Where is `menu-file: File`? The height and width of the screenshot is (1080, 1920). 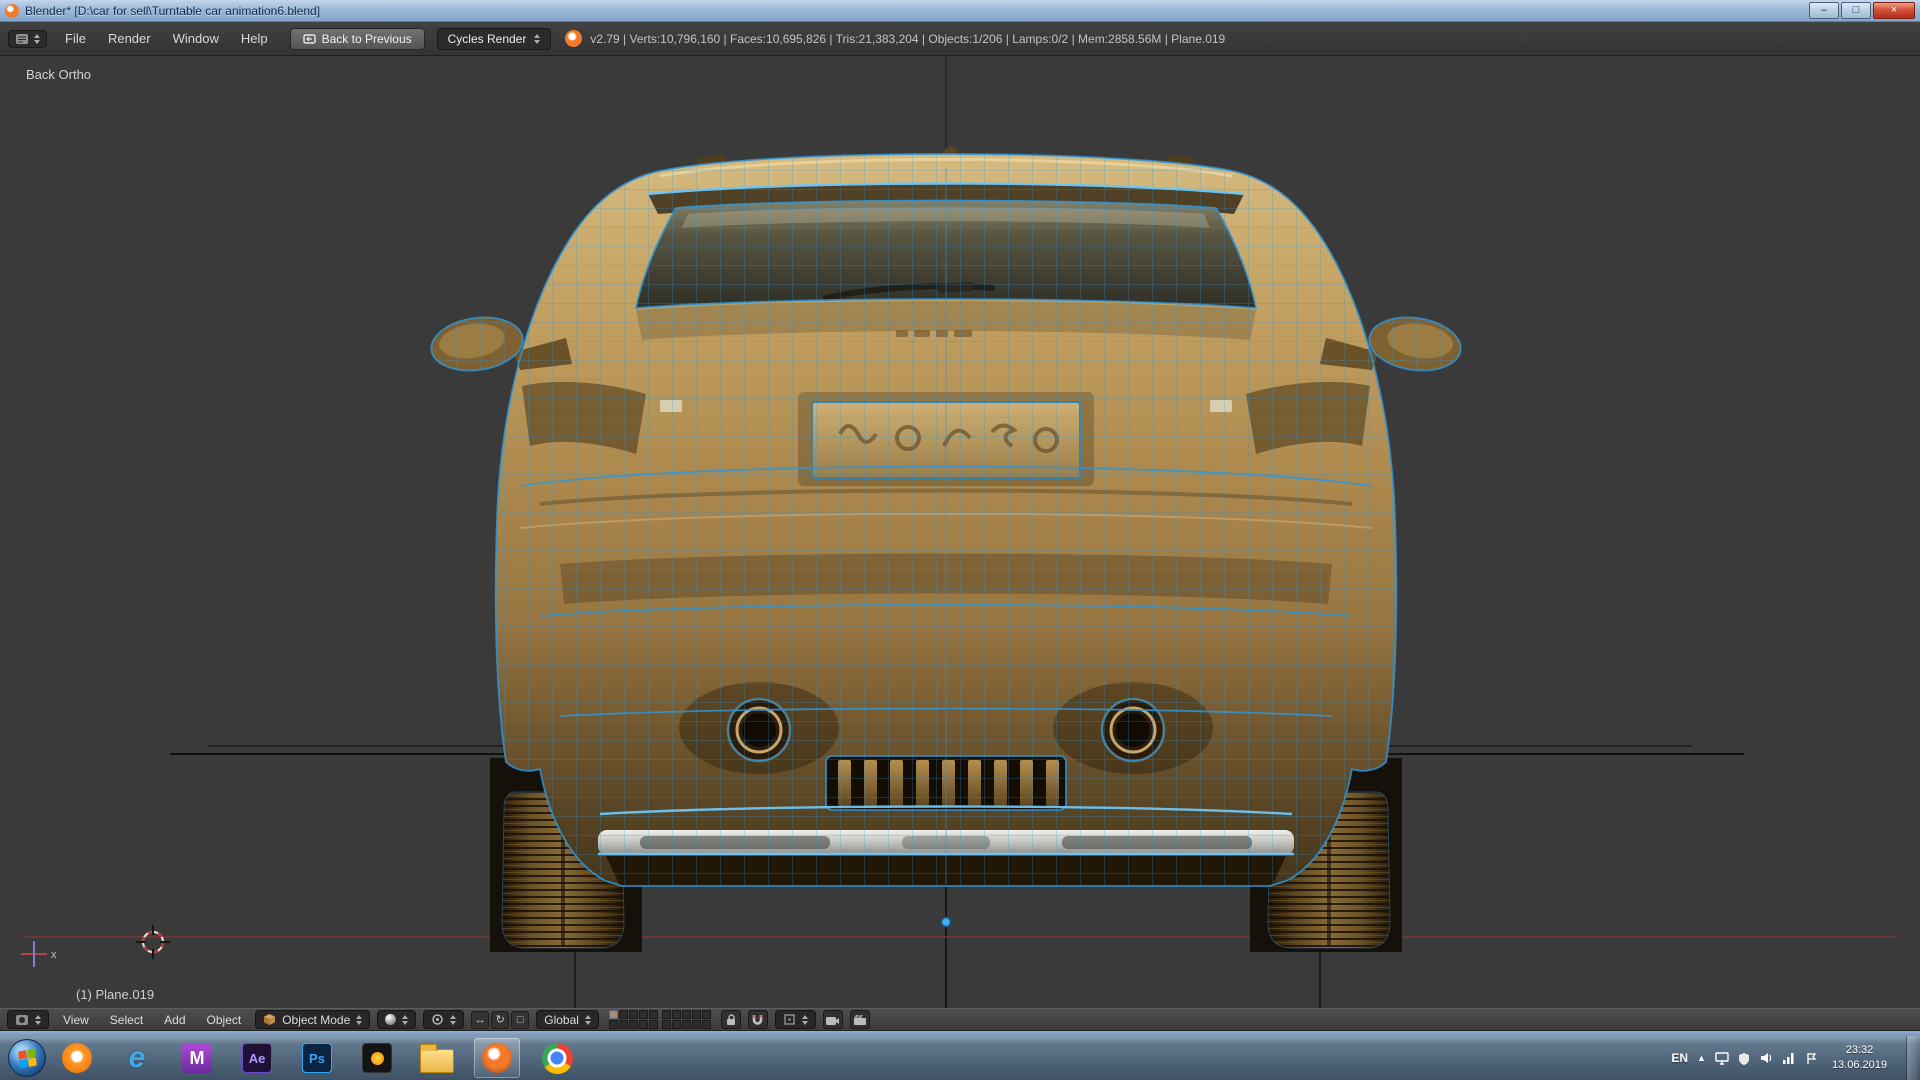
menu-file: File is located at coordinates (75, 38).